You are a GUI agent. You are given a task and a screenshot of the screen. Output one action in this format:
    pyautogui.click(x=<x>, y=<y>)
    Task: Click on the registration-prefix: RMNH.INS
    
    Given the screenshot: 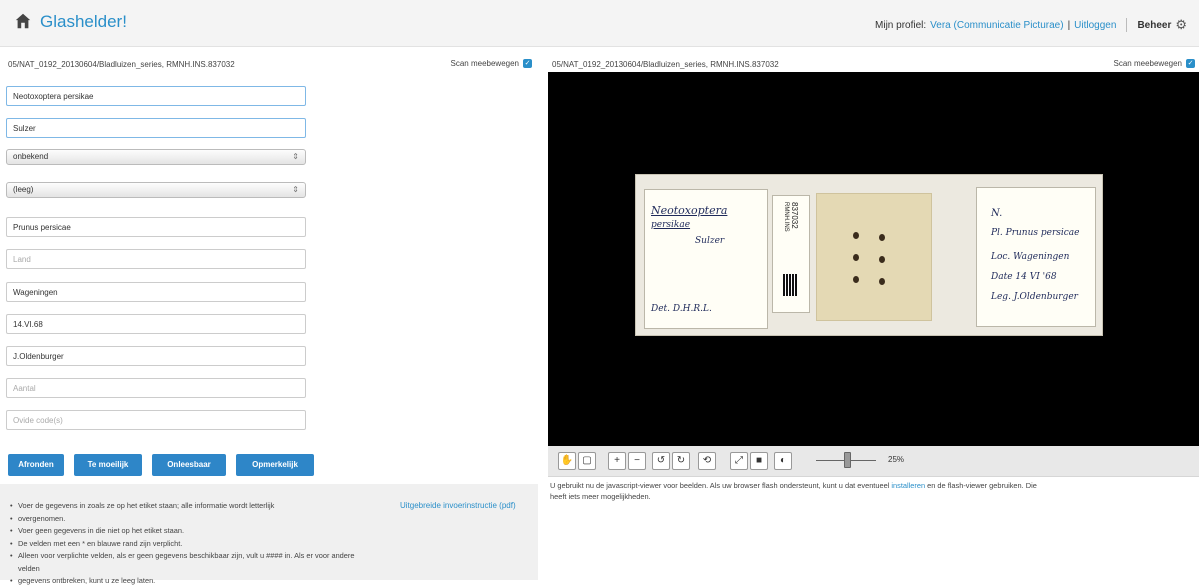 What is the action you would take?
    pyautogui.click(x=786, y=217)
    